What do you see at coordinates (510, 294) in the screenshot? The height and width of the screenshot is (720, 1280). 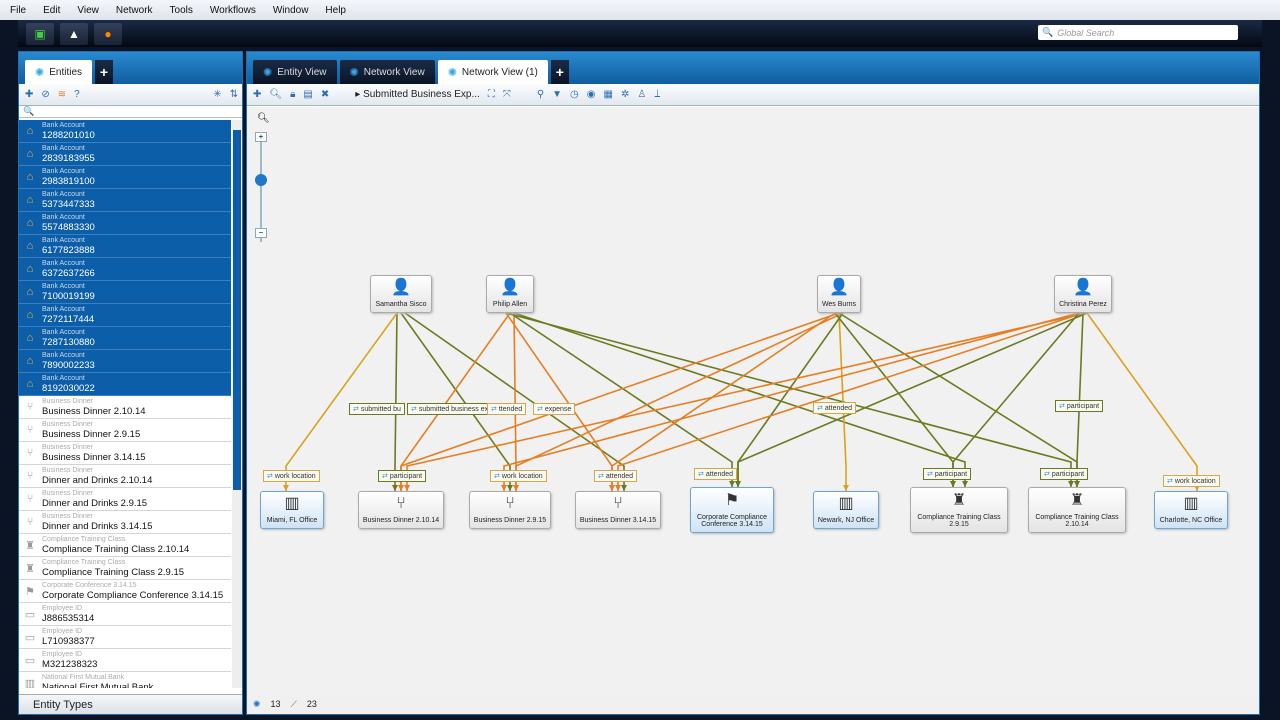 I see `node-person: 👤 Philip Allen` at bounding box center [510, 294].